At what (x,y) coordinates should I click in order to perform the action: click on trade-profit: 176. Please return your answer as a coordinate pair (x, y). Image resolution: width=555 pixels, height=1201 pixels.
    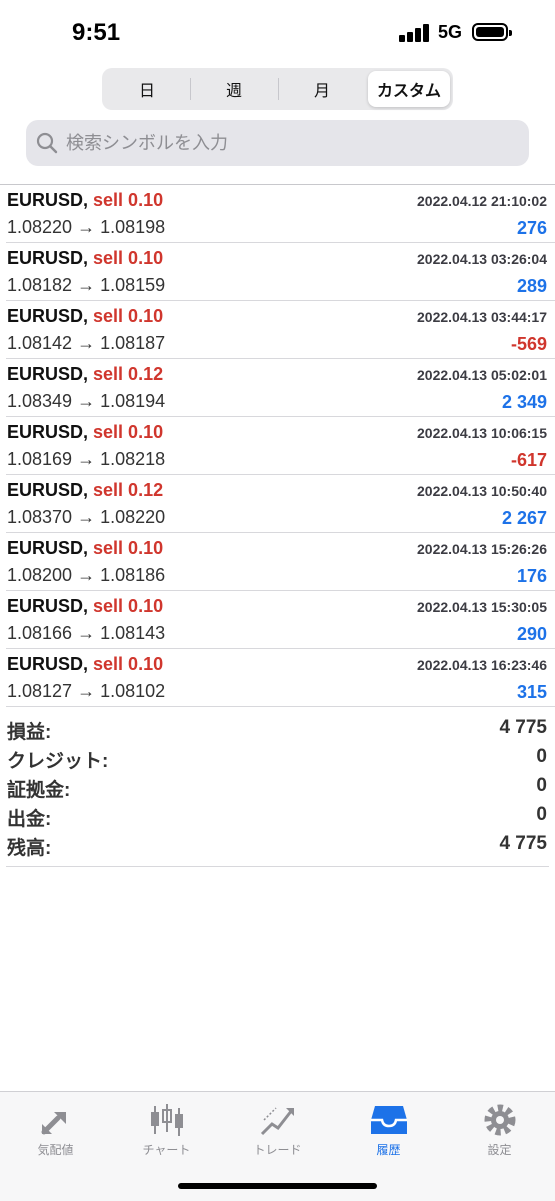
    Looking at the image, I should click on (531, 576).